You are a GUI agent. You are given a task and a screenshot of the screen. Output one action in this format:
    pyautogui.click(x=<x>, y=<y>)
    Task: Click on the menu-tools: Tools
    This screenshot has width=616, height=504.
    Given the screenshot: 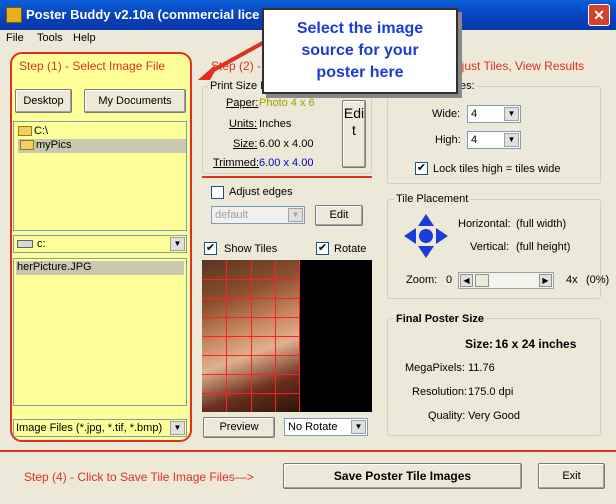 What is the action you would take?
    pyautogui.click(x=50, y=38)
    